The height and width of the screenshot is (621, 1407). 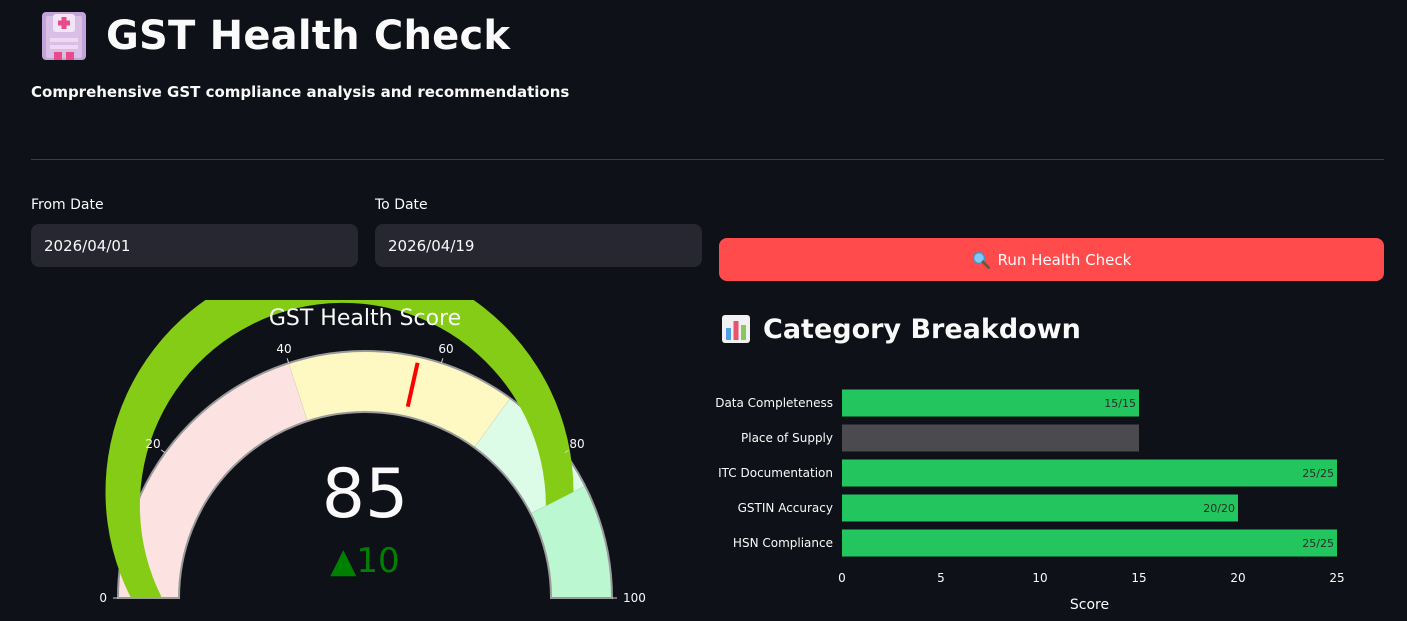 What do you see at coordinates (194, 245) in the screenshot?
I see `from-date-input` at bounding box center [194, 245].